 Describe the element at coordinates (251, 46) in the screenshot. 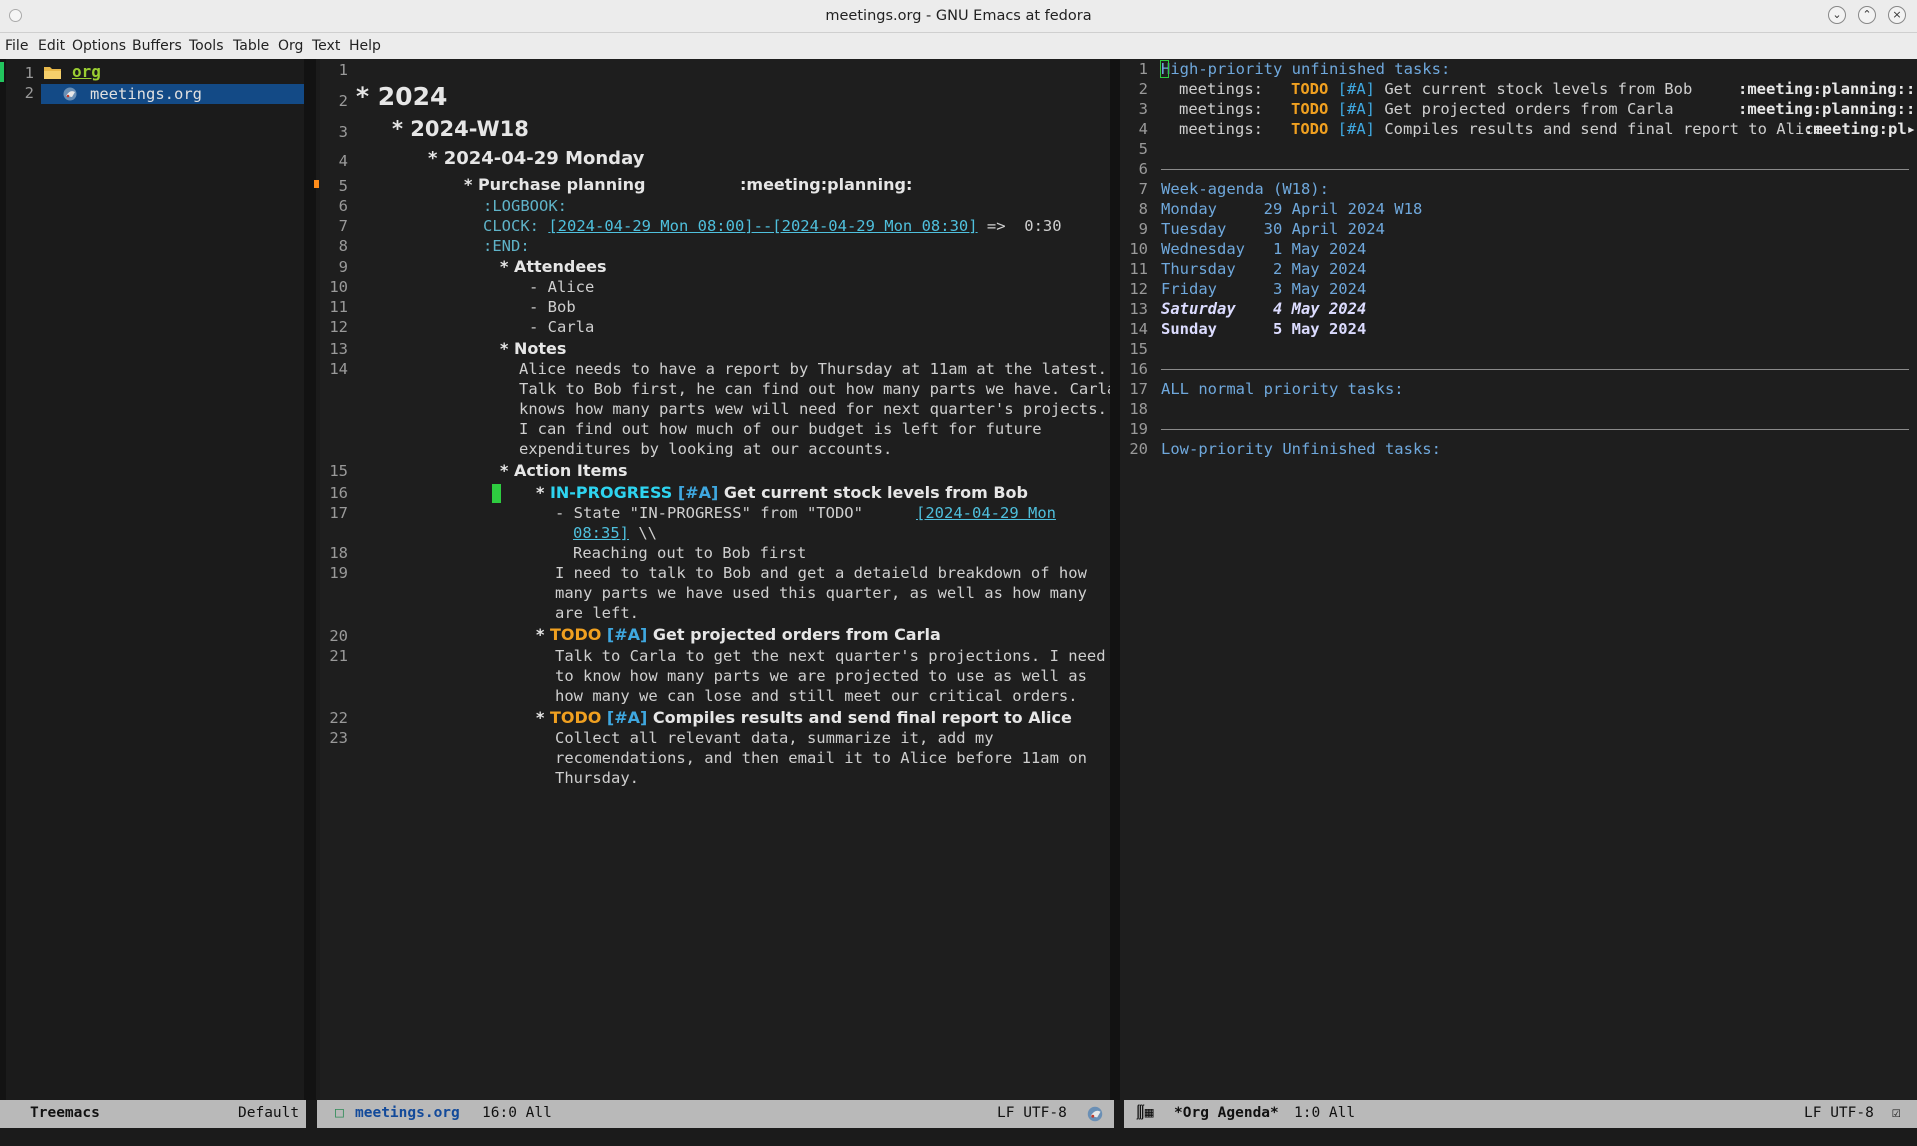

I see `menu-table: Table` at that location.